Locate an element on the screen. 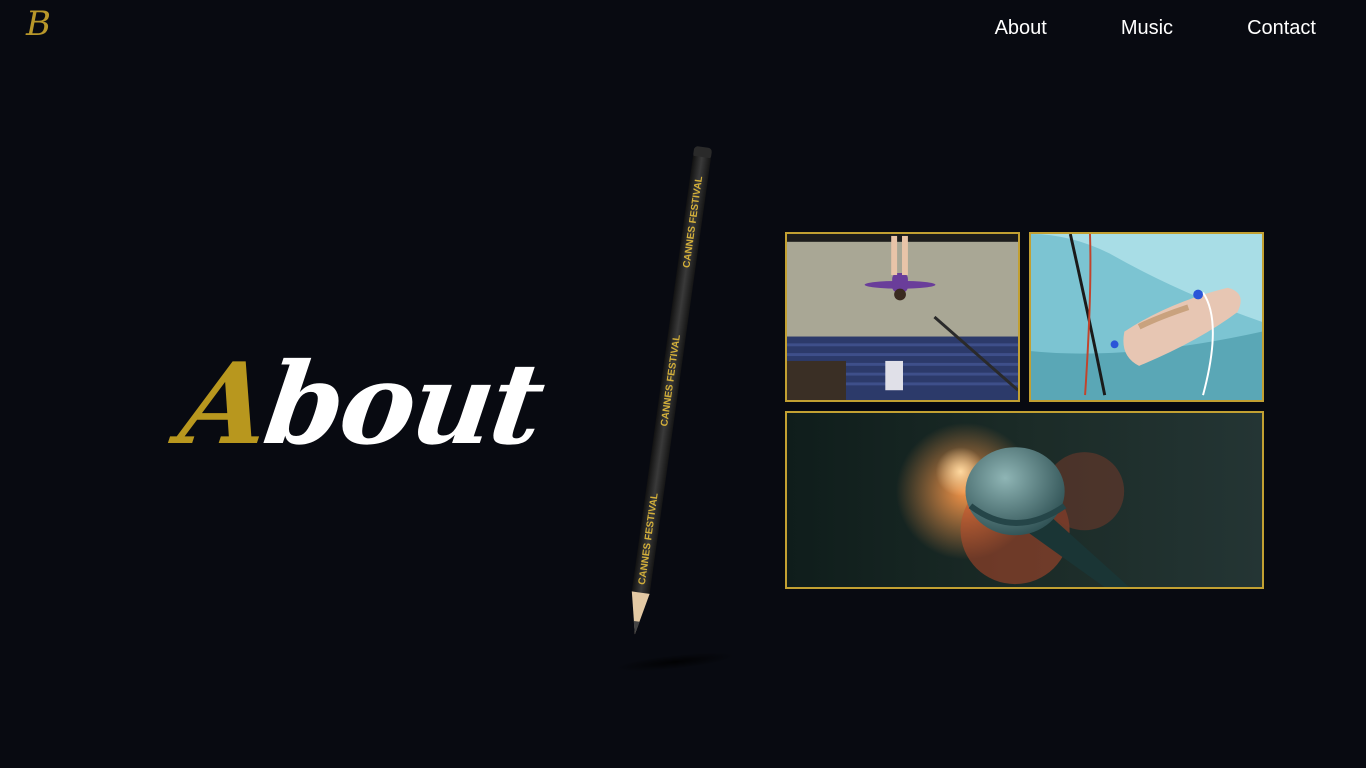 The image size is (1366, 768). hospital-iv-hand-photo is located at coordinates (1146, 317).